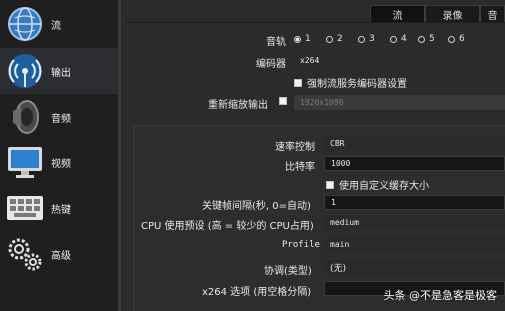 The image size is (505, 311). I want to click on profile-select: main, so click(414, 244).